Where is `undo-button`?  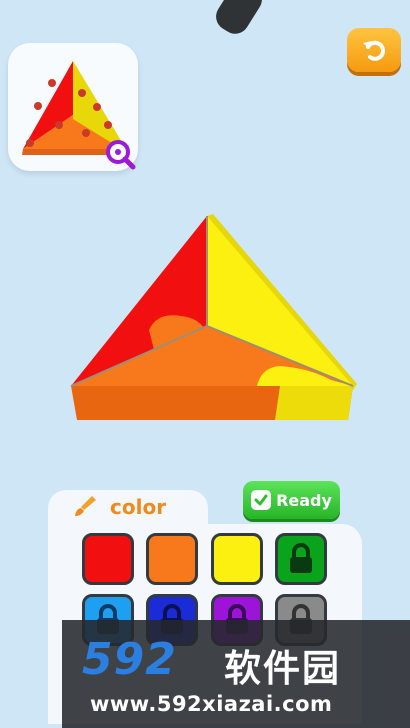 undo-button is located at coordinates (374, 50).